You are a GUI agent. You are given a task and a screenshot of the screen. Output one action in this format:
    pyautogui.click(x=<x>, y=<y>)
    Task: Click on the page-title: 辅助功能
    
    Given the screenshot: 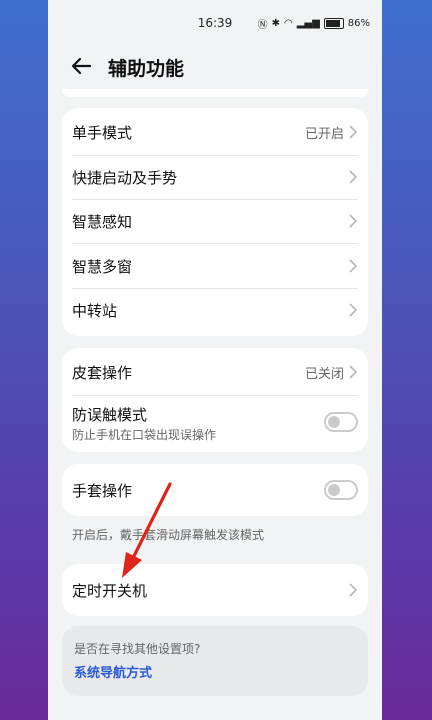 What is the action you would take?
    pyautogui.click(x=146, y=69)
    